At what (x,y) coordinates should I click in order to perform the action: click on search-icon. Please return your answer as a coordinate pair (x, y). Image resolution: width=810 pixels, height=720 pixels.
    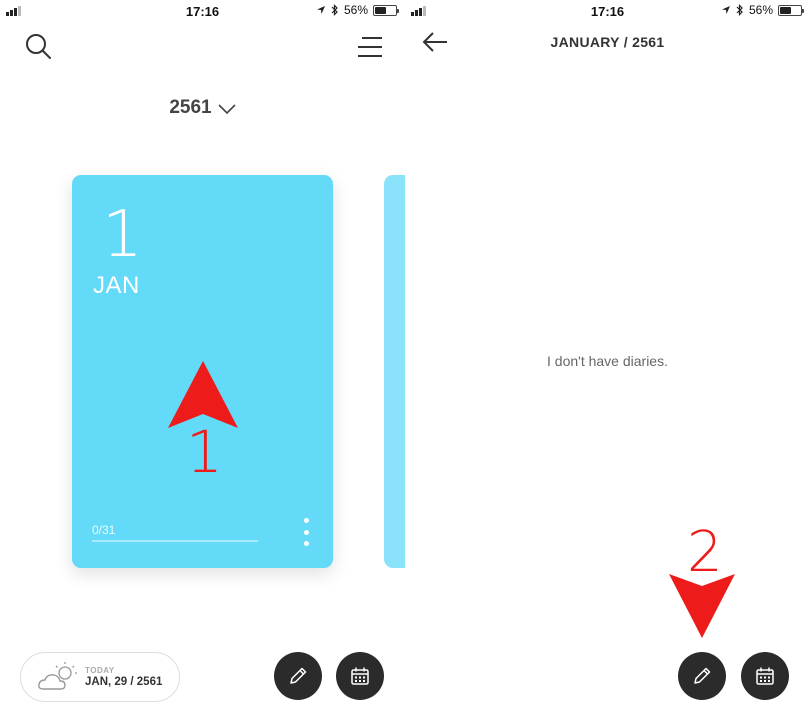
    Looking at the image, I should click on (38, 46).